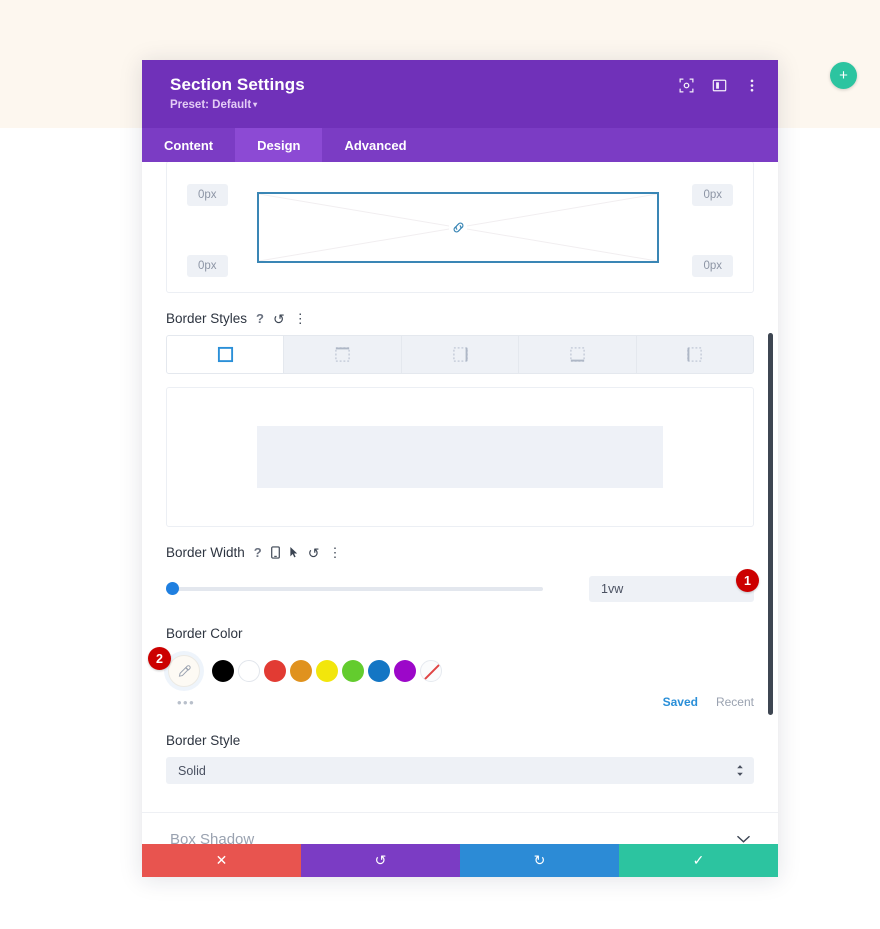 This screenshot has height=929, width=880. I want to click on slider-handle, so click(172, 588).